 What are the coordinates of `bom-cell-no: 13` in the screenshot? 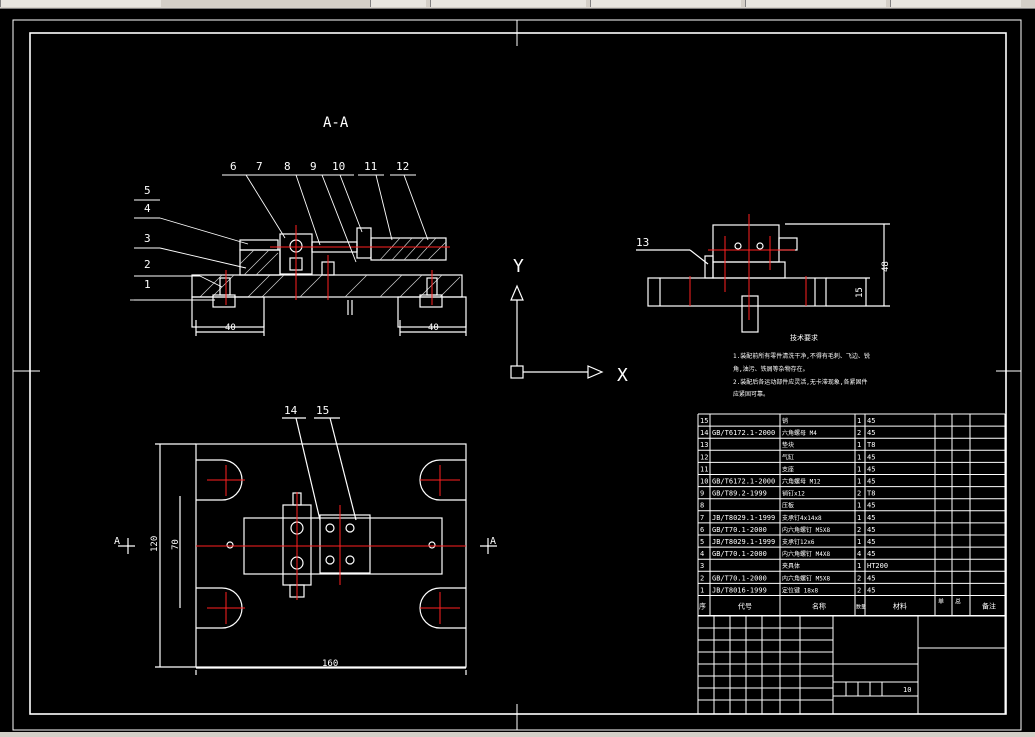 It's located at (704, 445).